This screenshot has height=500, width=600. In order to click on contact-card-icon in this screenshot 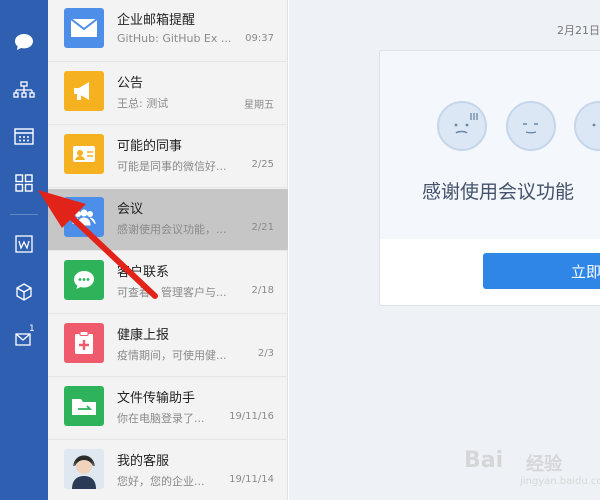, I will do `click(84, 154)`.